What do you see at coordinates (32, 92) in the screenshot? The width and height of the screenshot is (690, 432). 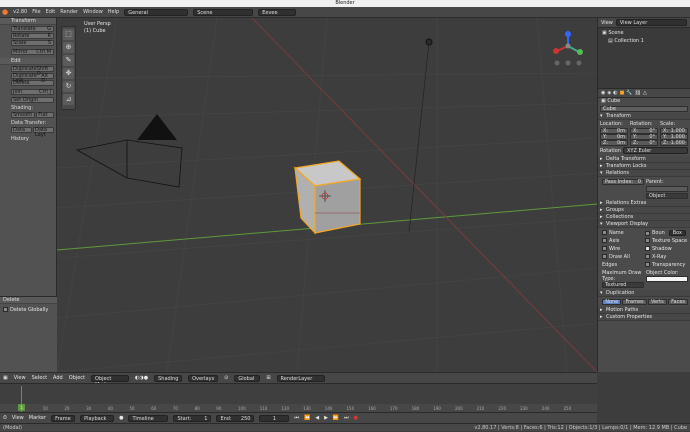 I see `join-button: Join Ctrl J` at bounding box center [32, 92].